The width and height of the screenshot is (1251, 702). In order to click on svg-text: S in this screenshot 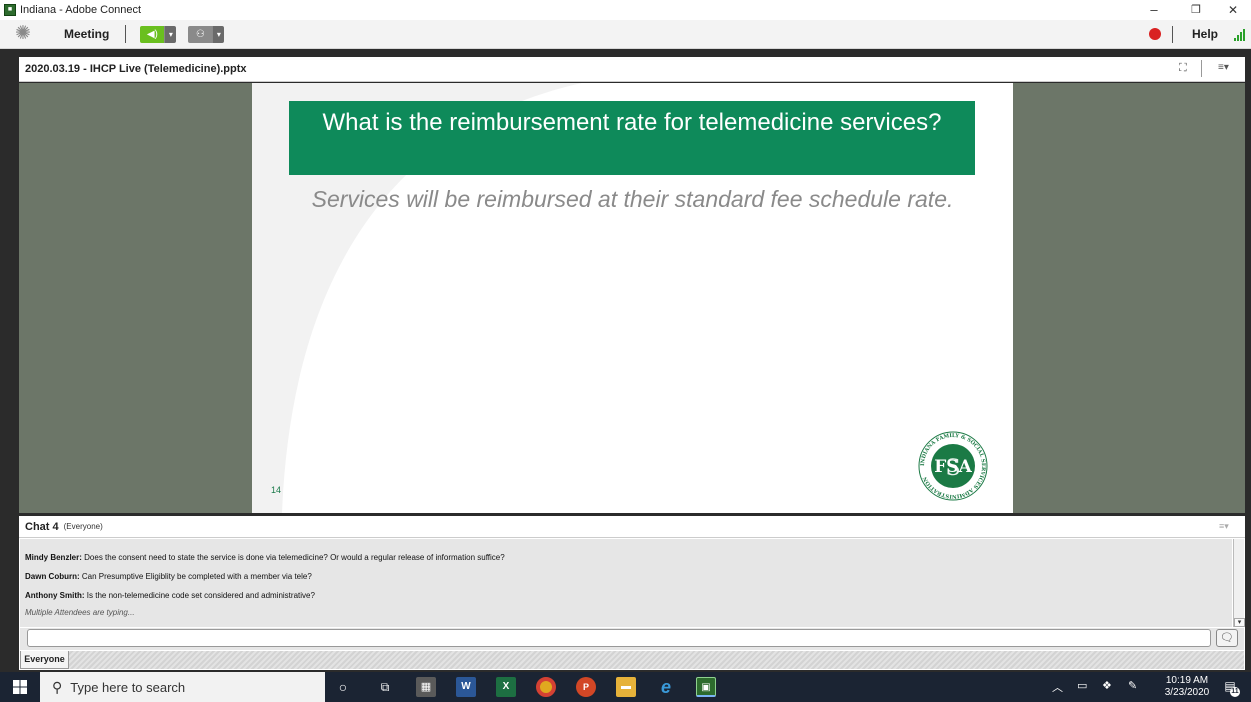, I will do `click(952, 468)`.